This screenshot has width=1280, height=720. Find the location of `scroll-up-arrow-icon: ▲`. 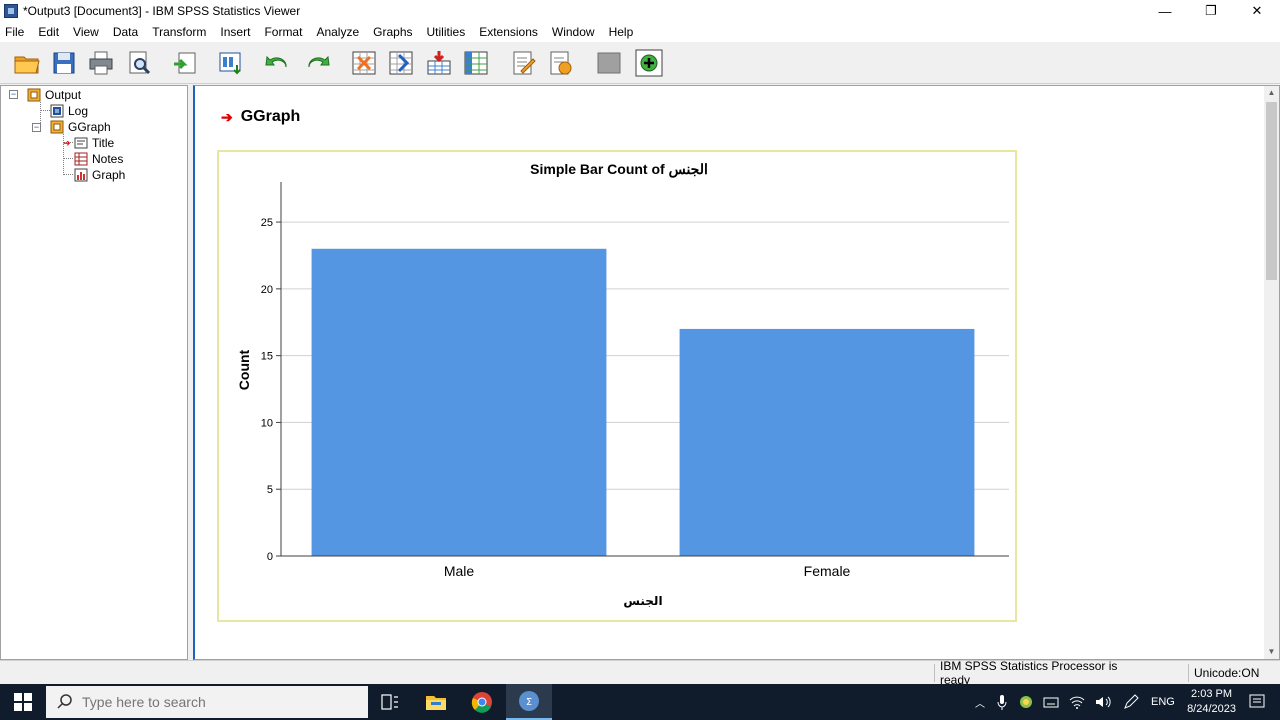

scroll-up-arrow-icon: ▲ is located at coordinates (1271, 93).